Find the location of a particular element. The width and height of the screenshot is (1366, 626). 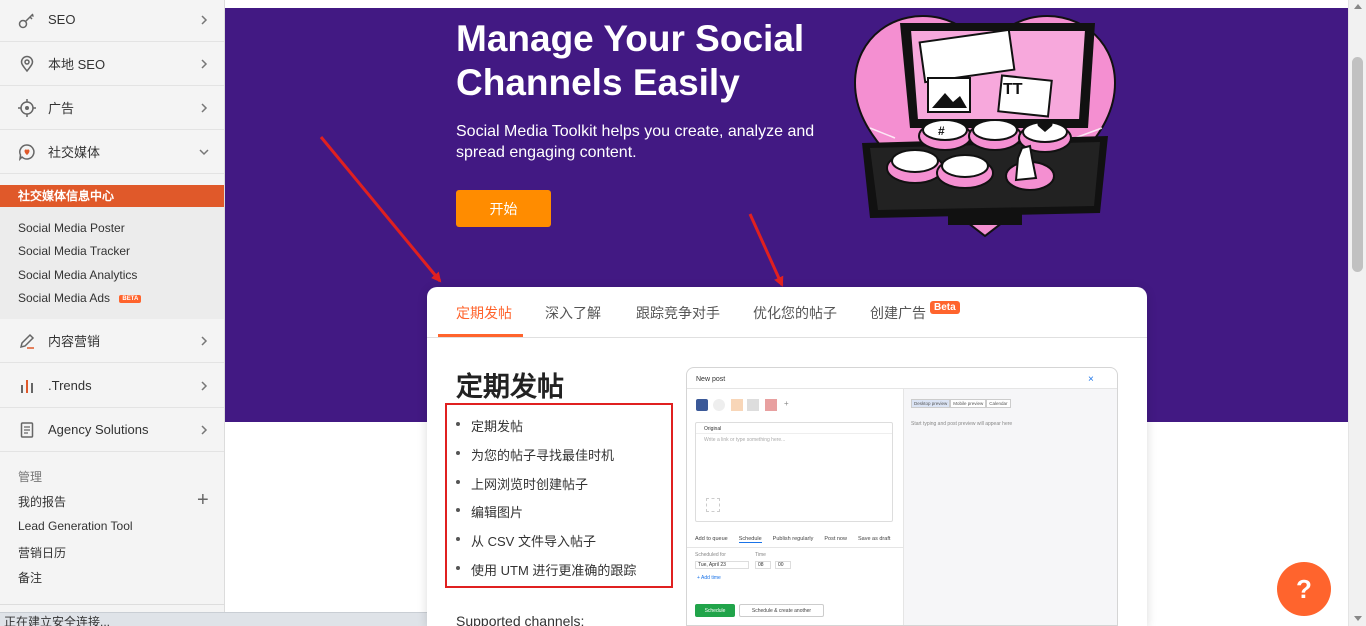

facebook-avatar-icon is located at coordinates (702, 405).